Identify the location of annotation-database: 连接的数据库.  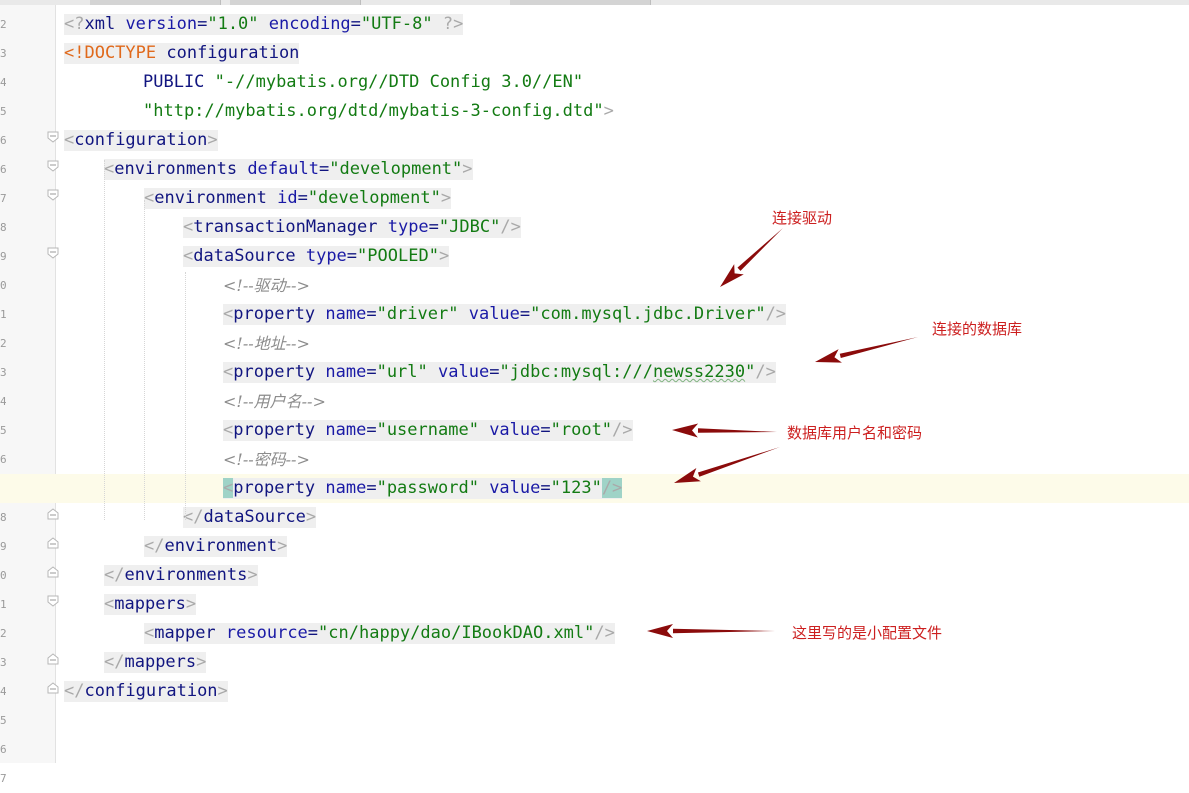
(977, 329).